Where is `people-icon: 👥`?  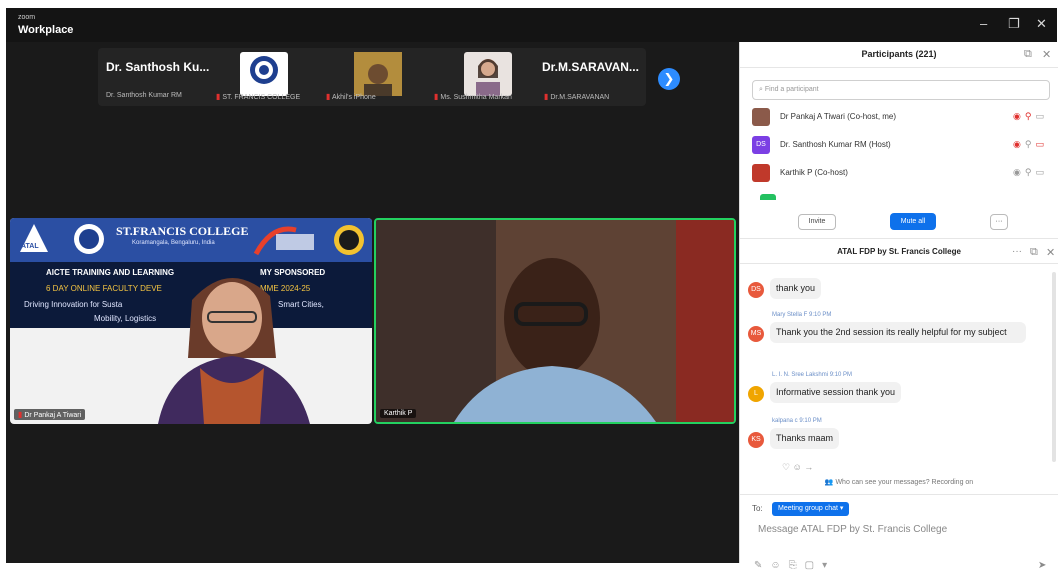 people-icon: 👥 is located at coordinates (829, 482).